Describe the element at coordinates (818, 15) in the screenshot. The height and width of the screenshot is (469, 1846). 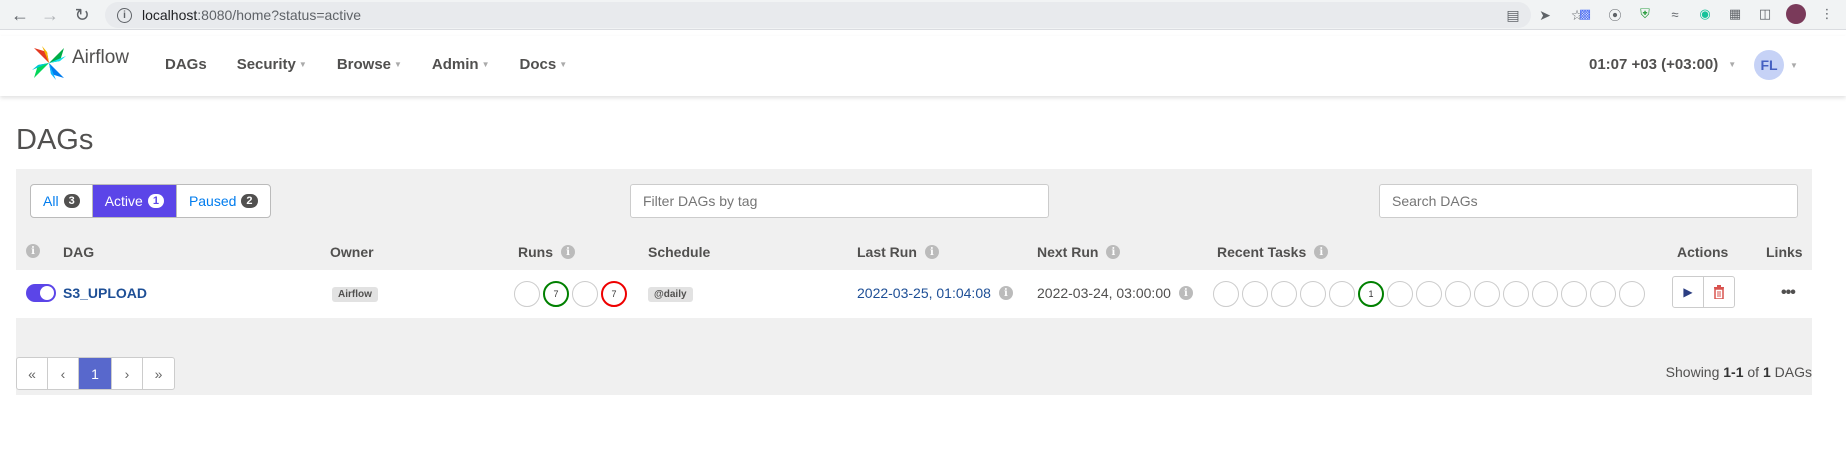
I see `address-bar: i localhost:8080/home?status=active` at that location.